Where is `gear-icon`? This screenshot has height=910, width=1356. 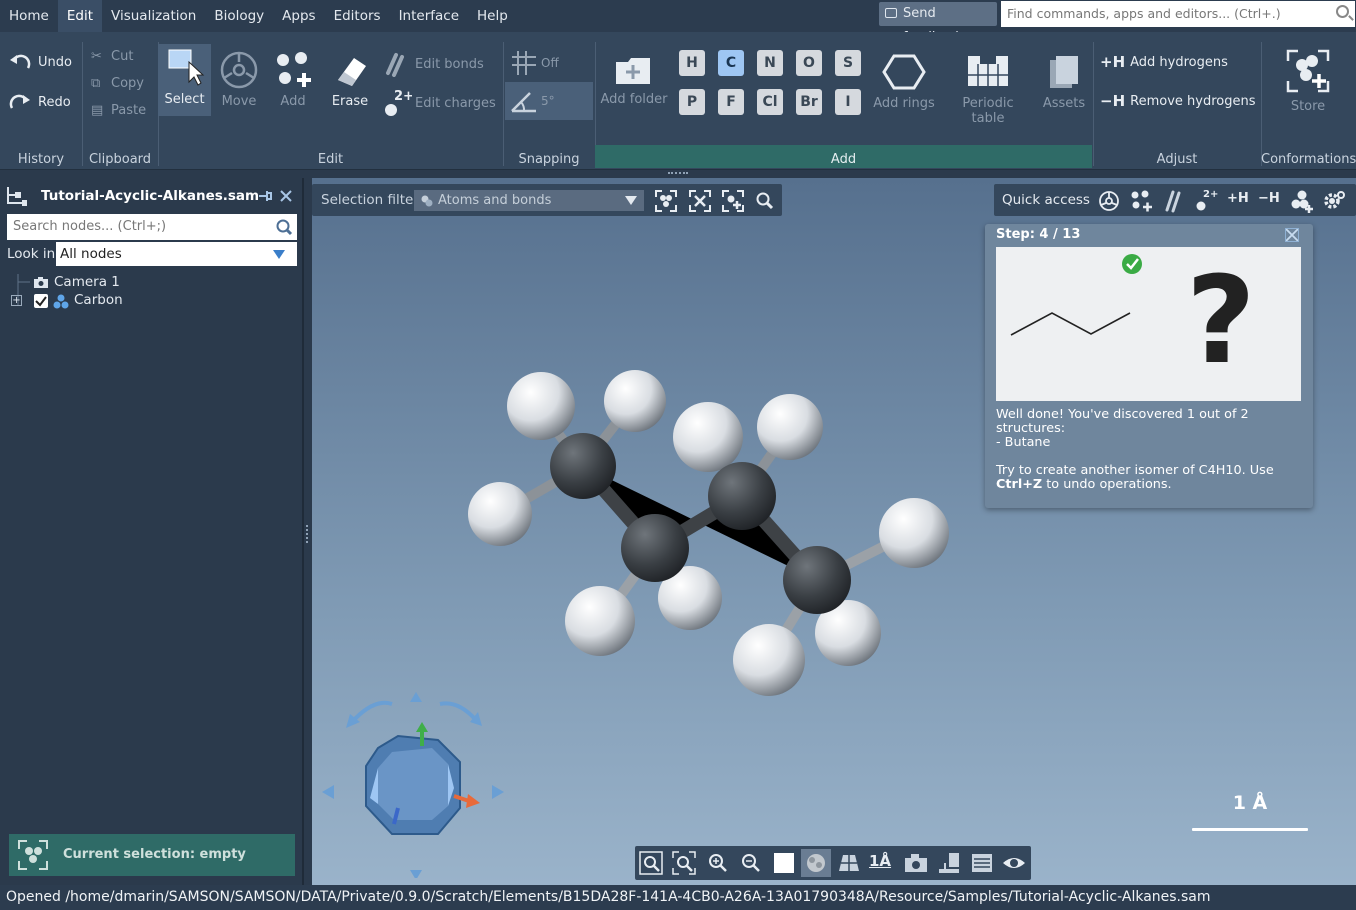
gear-icon is located at coordinates (1334, 201).